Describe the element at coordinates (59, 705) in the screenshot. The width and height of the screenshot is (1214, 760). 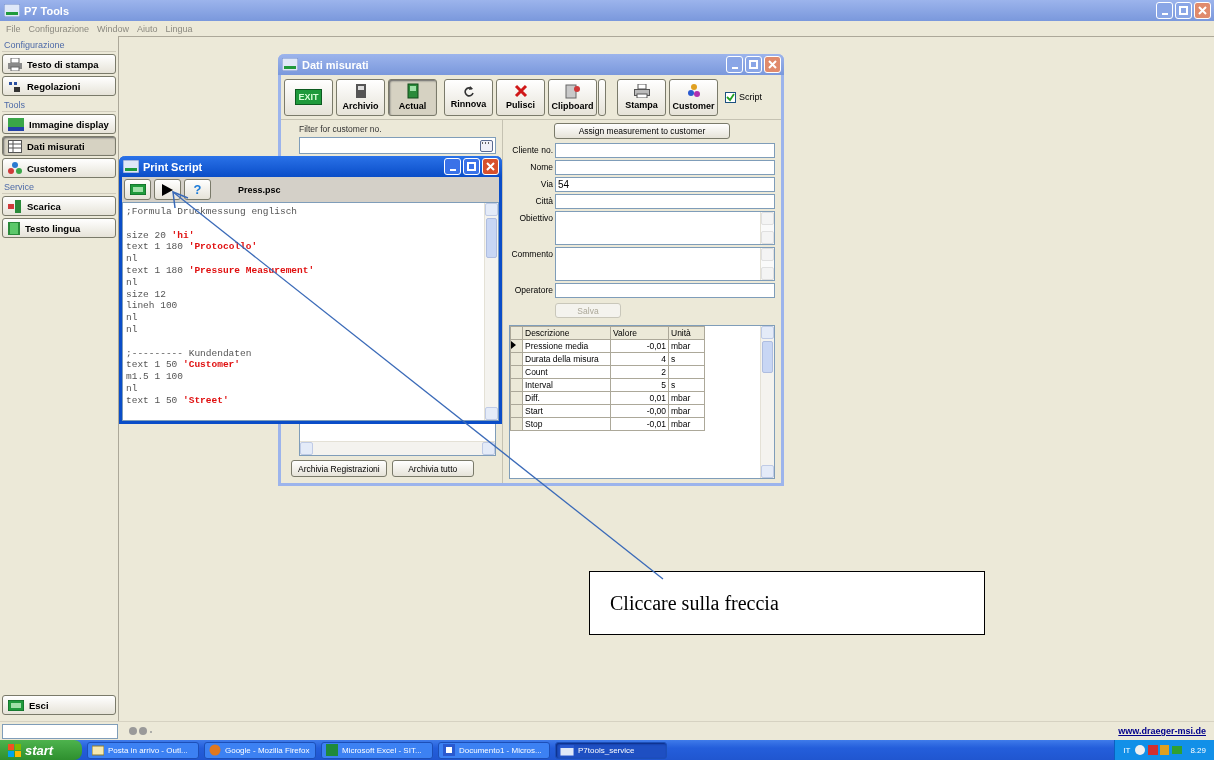
I see `exit-button: Esci` at that location.